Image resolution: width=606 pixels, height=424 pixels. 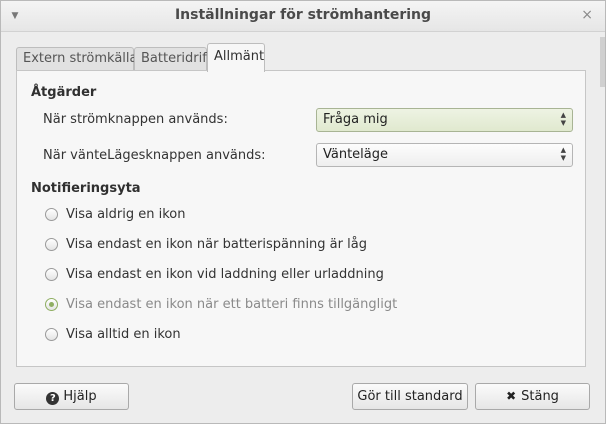 I want to click on radio-label: Visa alltid en ikon, so click(x=123, y=334).